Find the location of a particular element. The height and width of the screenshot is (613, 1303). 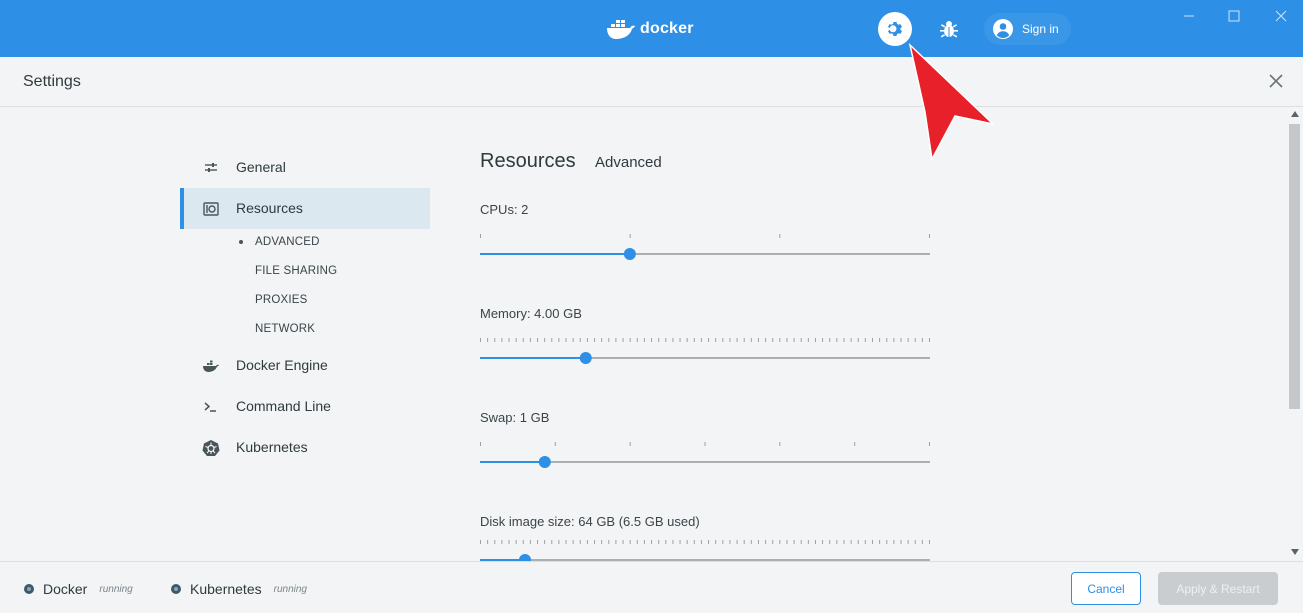

sidebar-subitem-network: NETWORK is located at coordinates (285, 329).